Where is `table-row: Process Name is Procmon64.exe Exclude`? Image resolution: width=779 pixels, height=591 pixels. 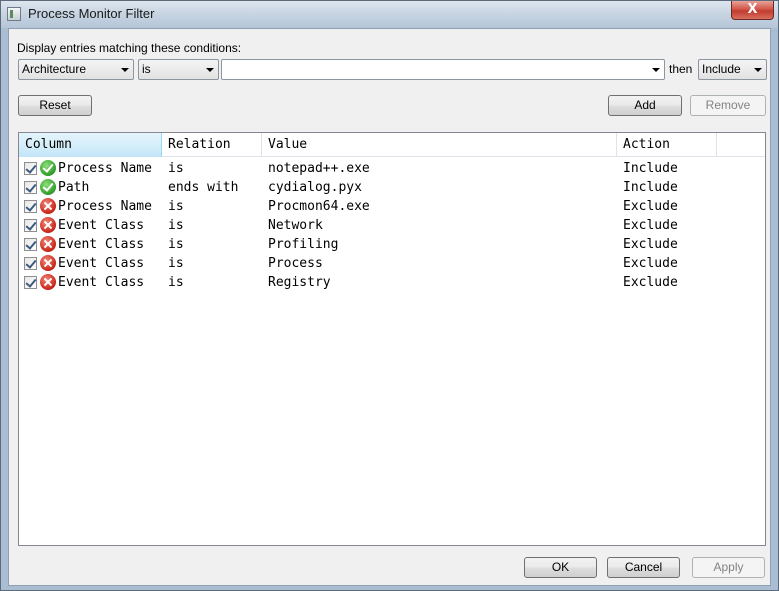
table-row: Process Name is Procmon64.exe Exclude is located at coordinates (392, 206).